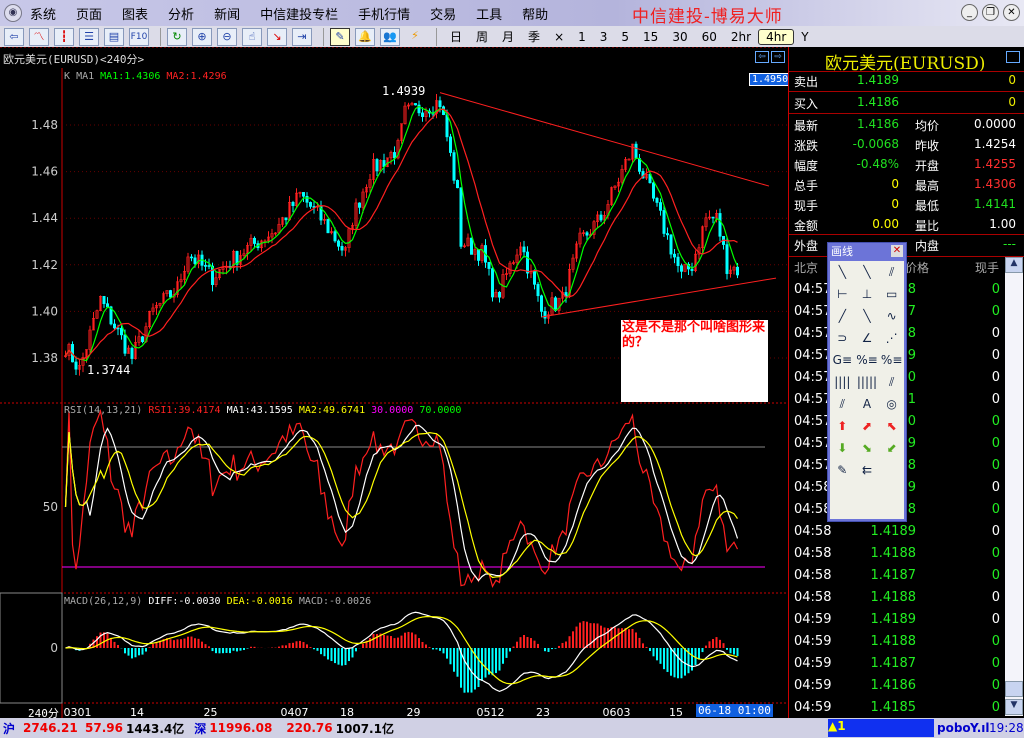  What do you see at coordinates (867, 338) in the screenshot?
I see `angle-icon: ∠` at bounding box center [867, 338].